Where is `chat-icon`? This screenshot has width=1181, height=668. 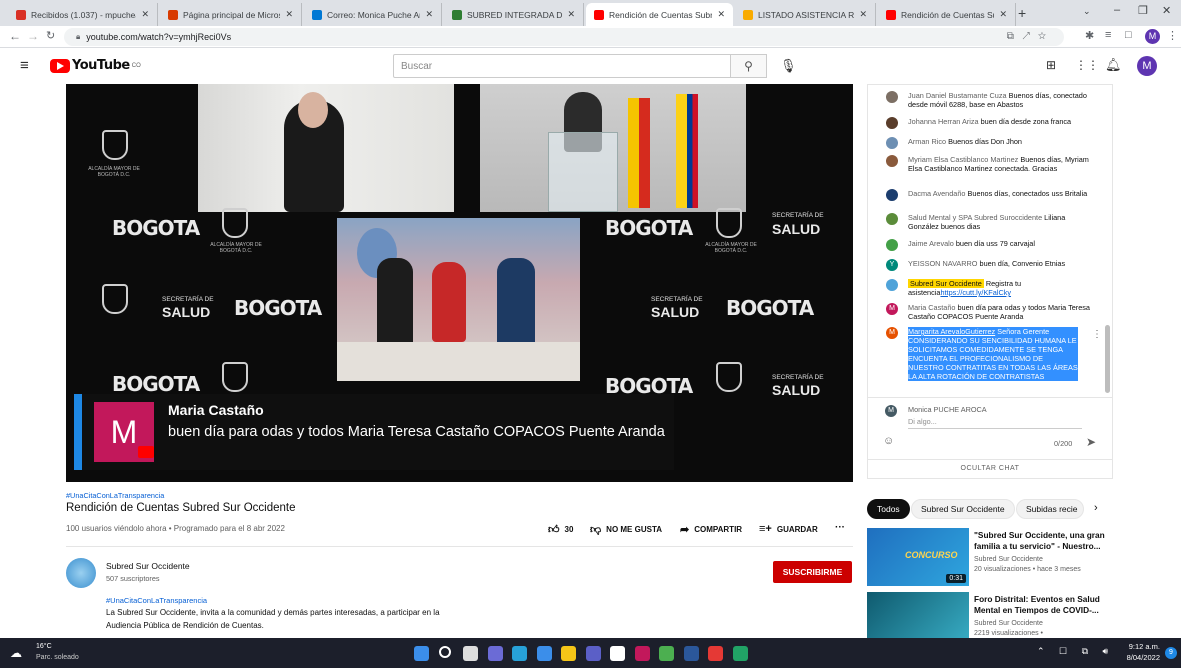 chat-icon is located at coordinates (495, 653).